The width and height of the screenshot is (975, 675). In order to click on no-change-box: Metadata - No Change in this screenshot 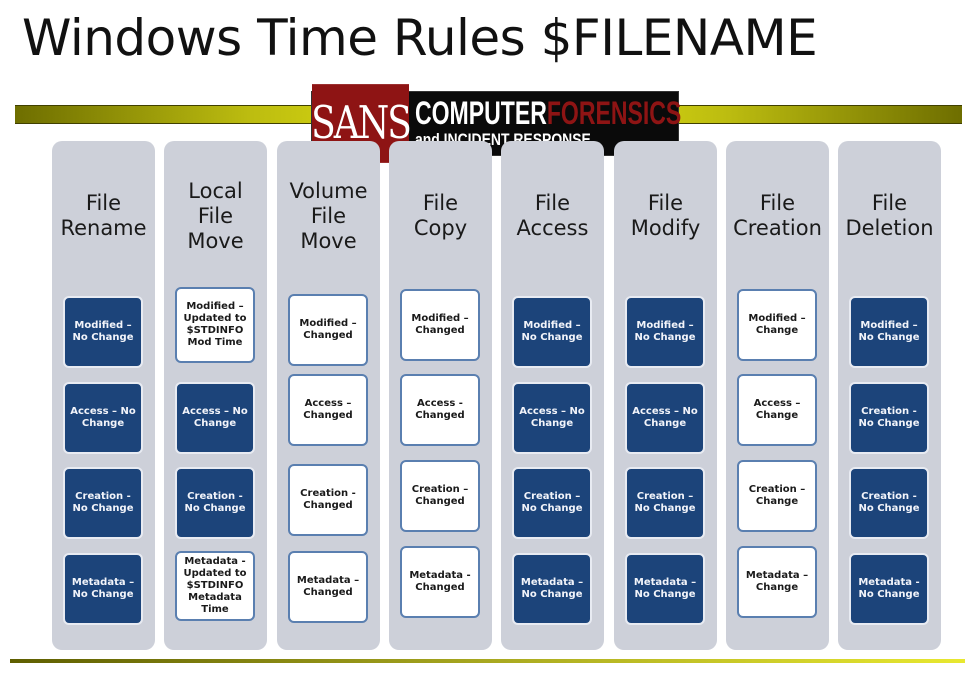, I will do `click(889, 589)`.